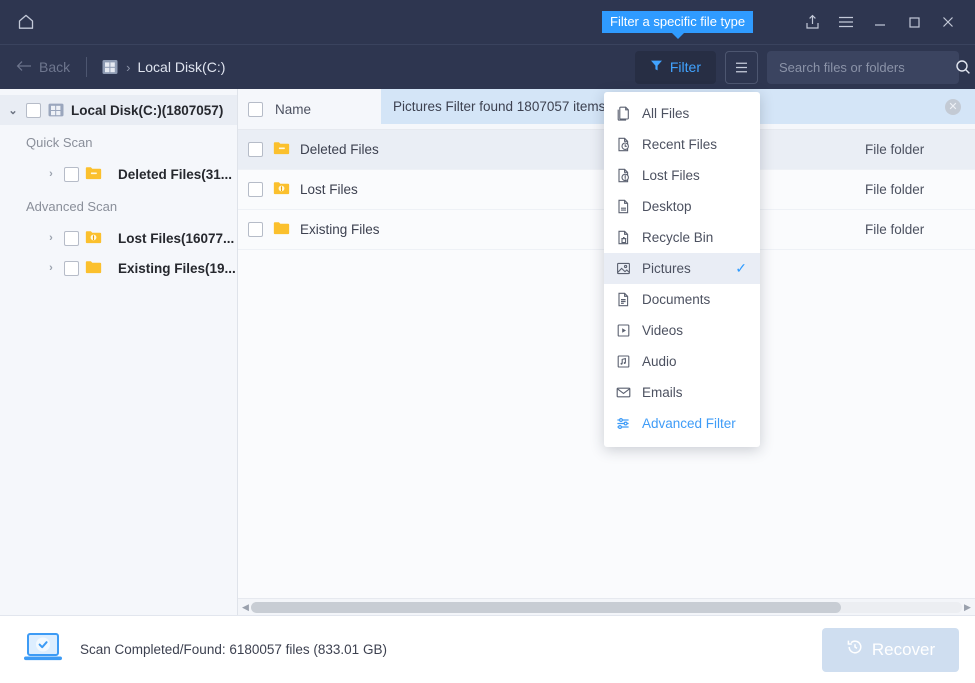 The width and height of the screenshot is (975, 683). What do you see at coordinates (71, 238) in the screenshot?
I see `sidebar-checkbox-lost-files` at bounding box center [71, 238].